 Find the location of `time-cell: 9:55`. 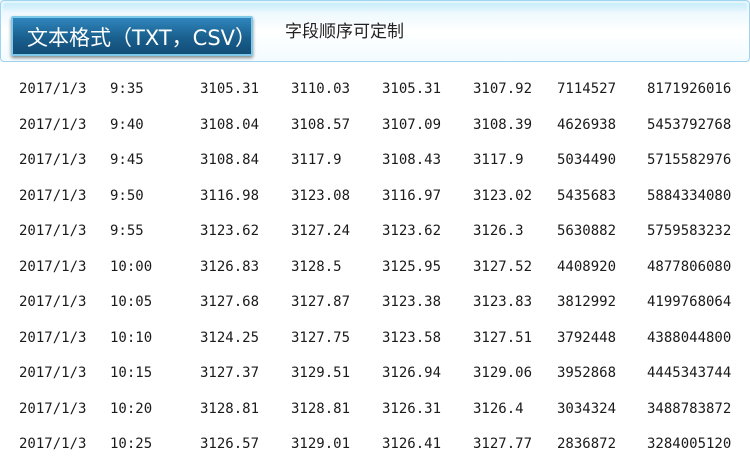

time-cell: 9:55 is located at coordinates (127, 231).